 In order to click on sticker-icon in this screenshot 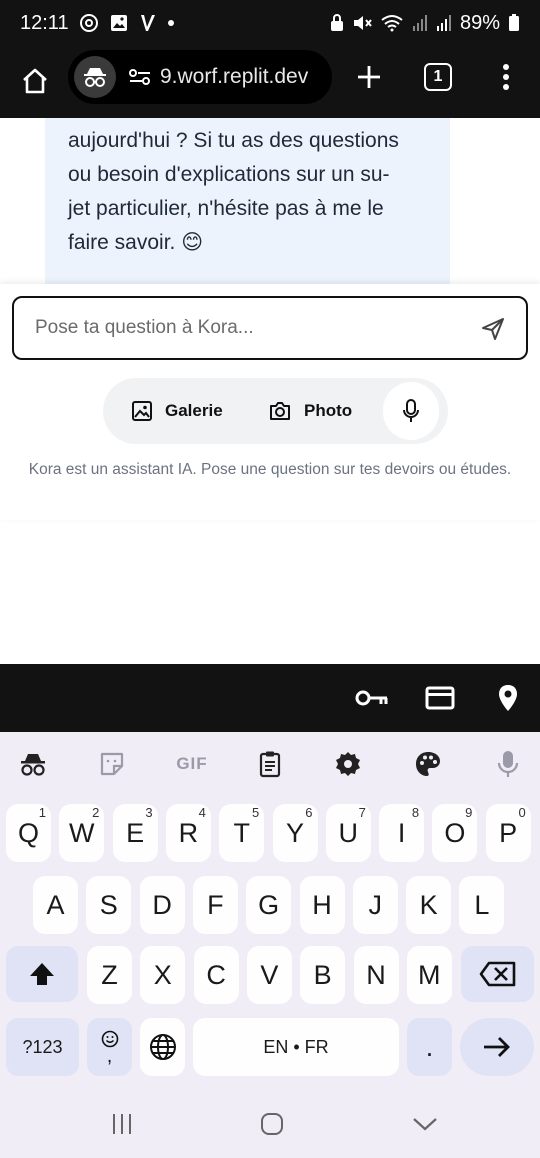, I will do `click(112, 764)`.